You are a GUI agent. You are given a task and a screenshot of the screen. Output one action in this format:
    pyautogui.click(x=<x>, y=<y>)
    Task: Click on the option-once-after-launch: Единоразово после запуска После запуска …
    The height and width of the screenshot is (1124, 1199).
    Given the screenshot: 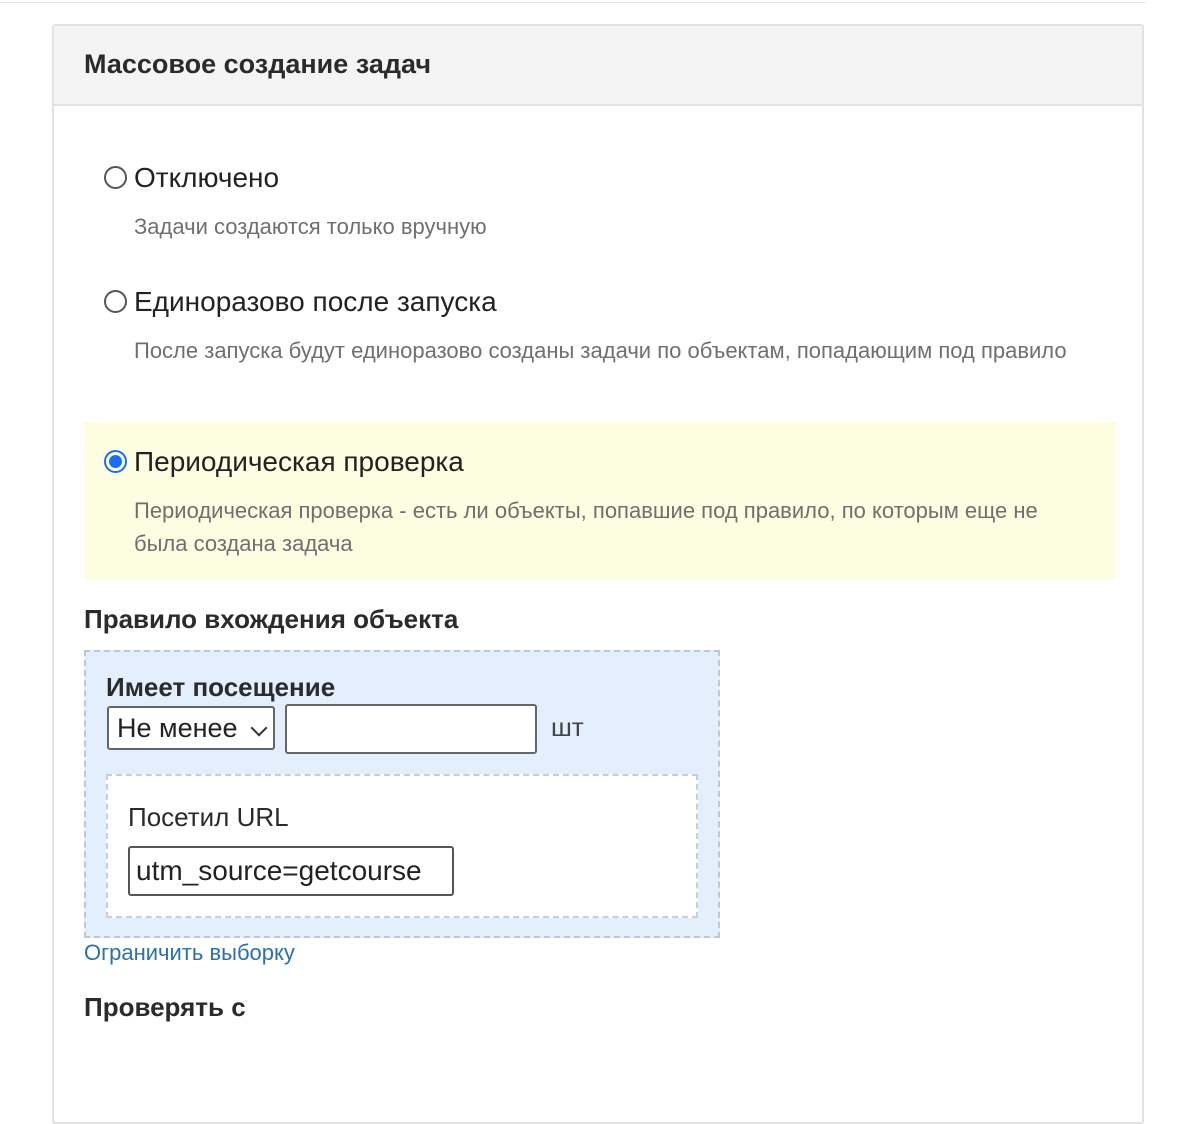 What is the action you would take?
    pyautogui.click(x=600, y=337)
    